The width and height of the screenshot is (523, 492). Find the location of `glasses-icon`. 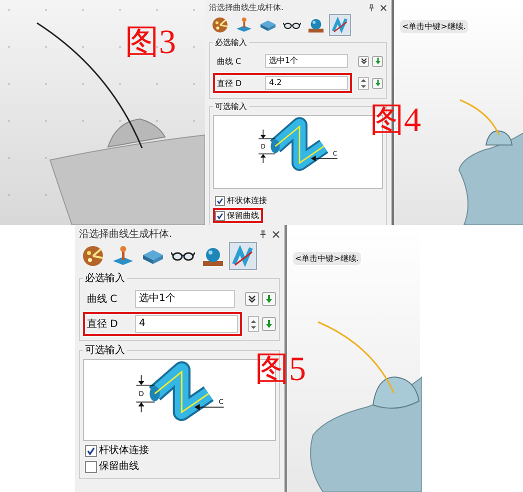

glasses-icon is located at coordinates (292, 25).